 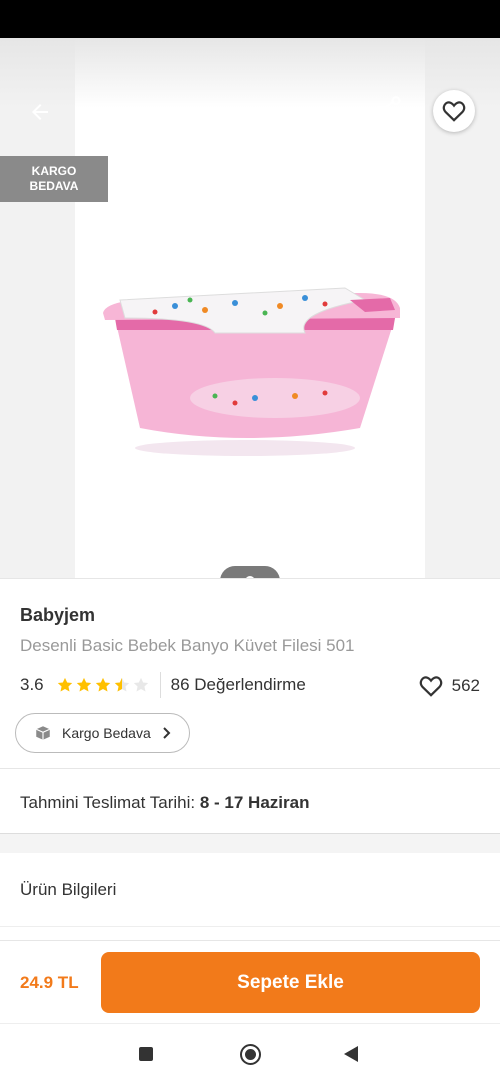 What do you see at coordinates (250, 768) in the screenshot?
I see `section-divider` at bounding box center [250, 768].